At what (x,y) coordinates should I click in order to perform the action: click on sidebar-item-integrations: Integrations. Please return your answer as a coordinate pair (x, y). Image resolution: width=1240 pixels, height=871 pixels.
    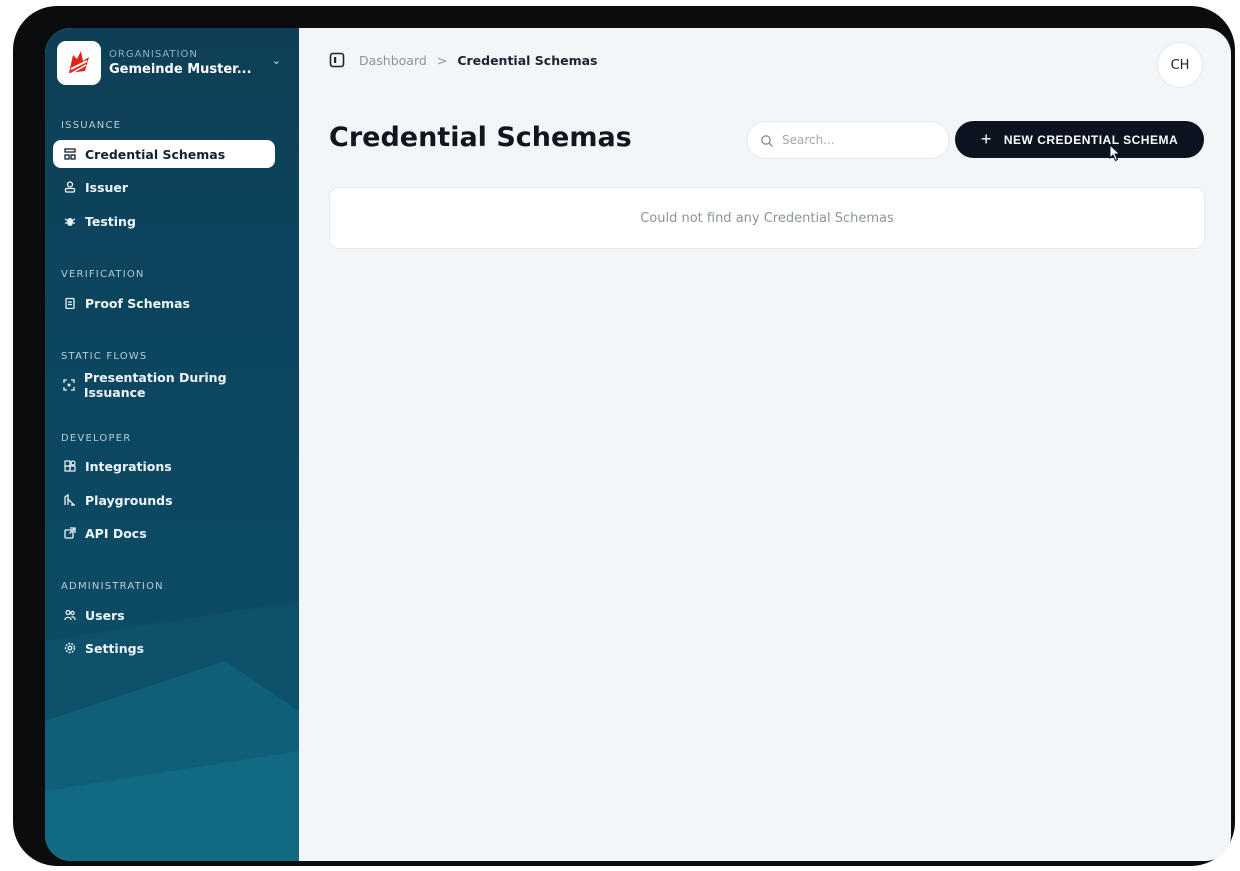
    Looking at the image, I should click on (164, 466).